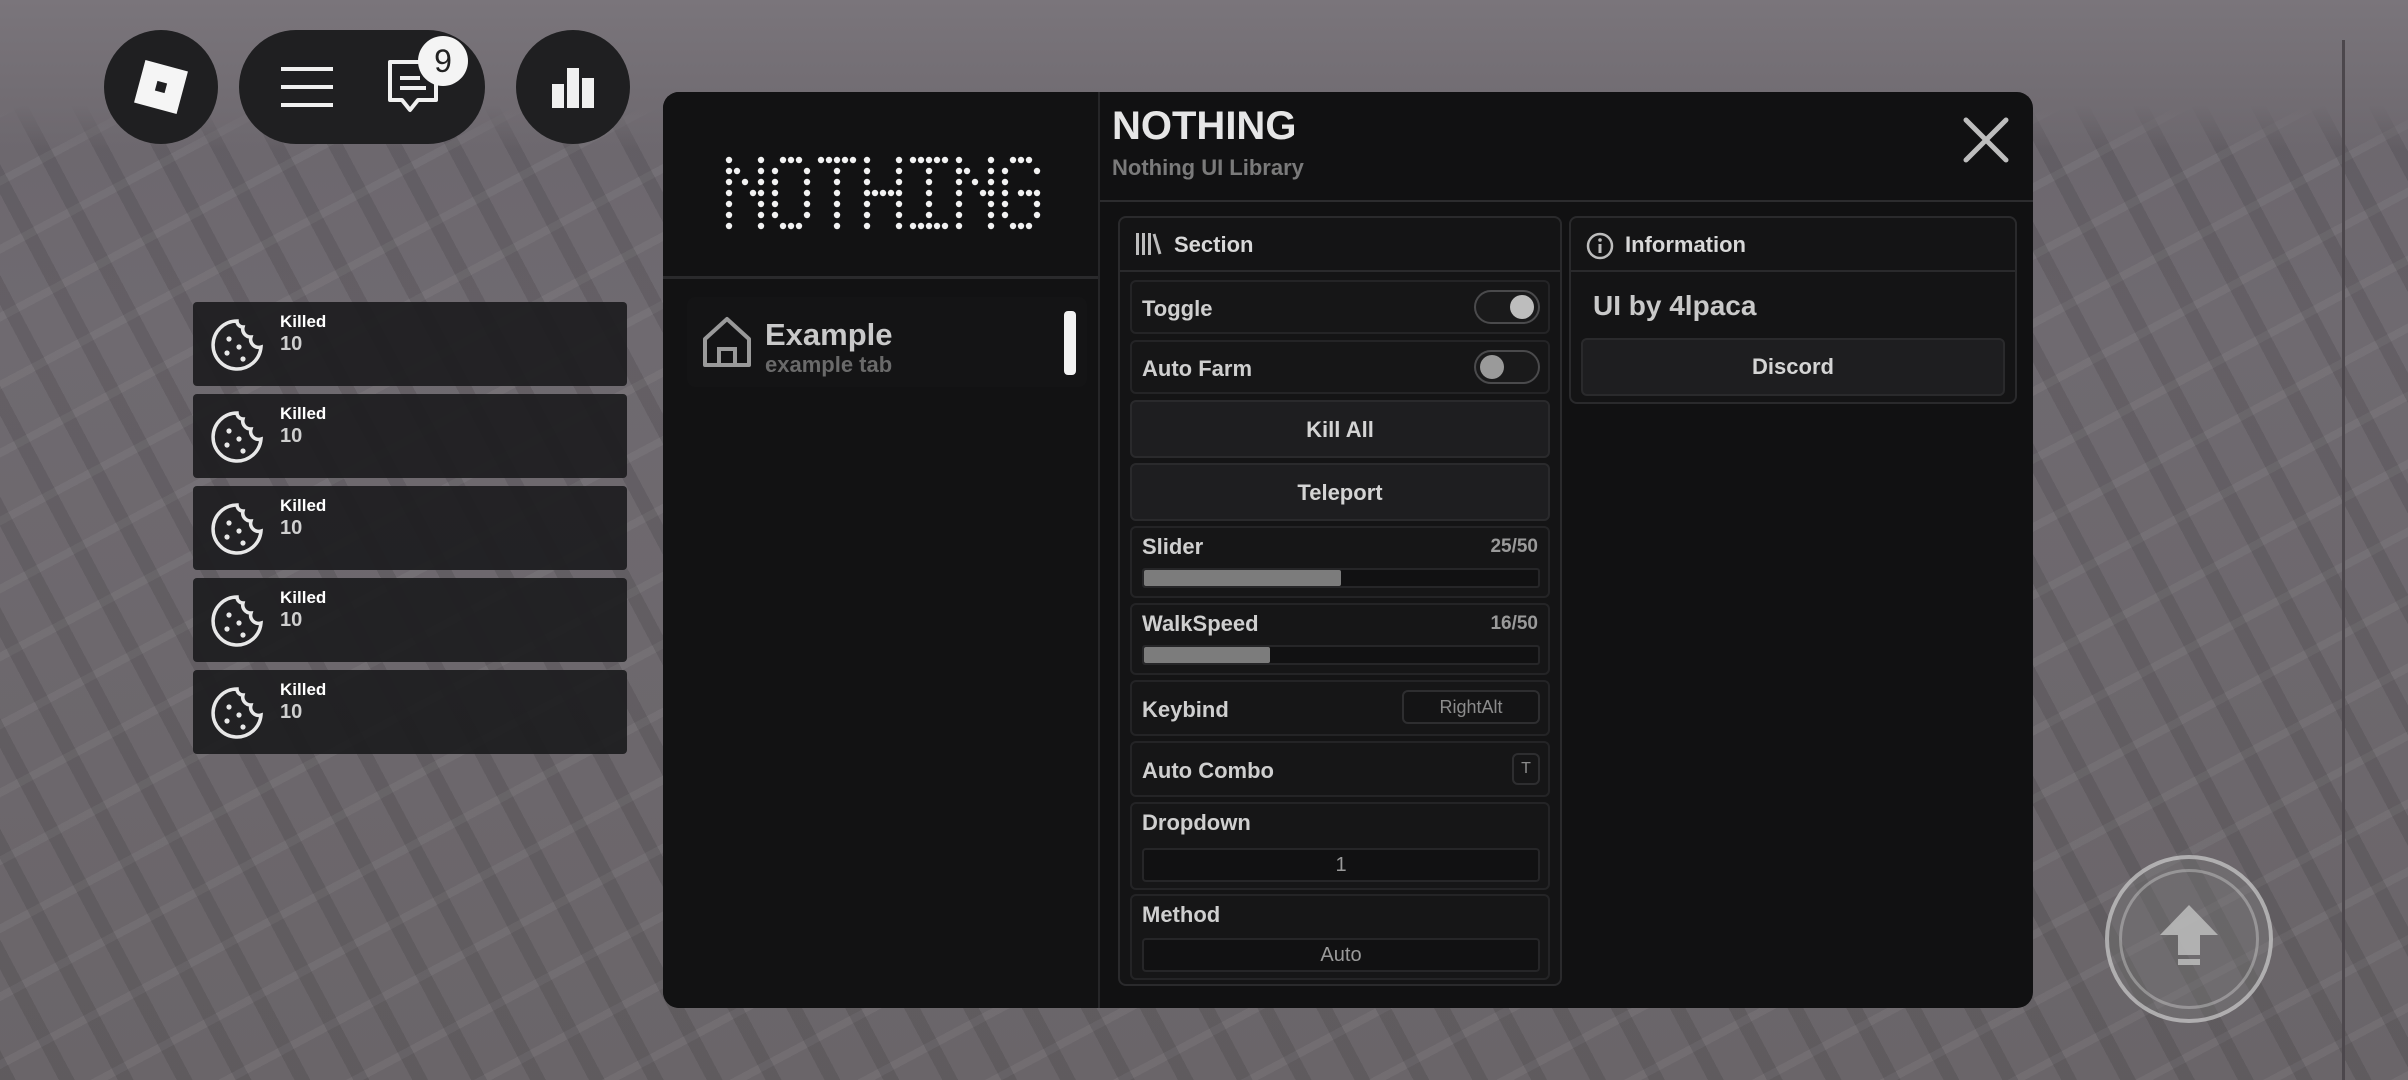  Describe the element at coordinates (1196, 822) in the screenshot. I see `dropdown-label: Dropdown` at that location.